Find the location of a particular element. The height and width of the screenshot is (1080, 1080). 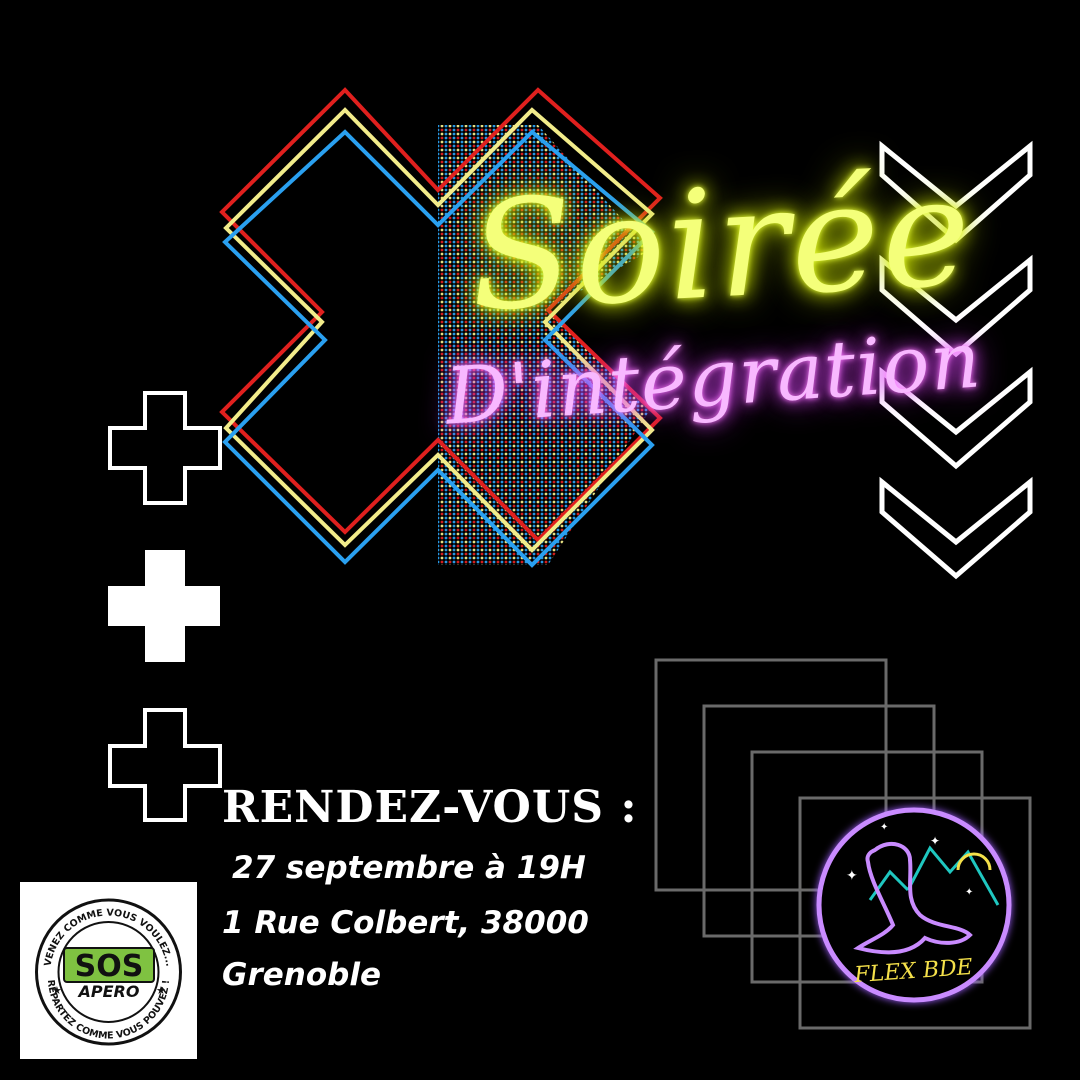

bde-logo: ✦ ✦ ✦ ✦ is located at coordinates (914, 905).